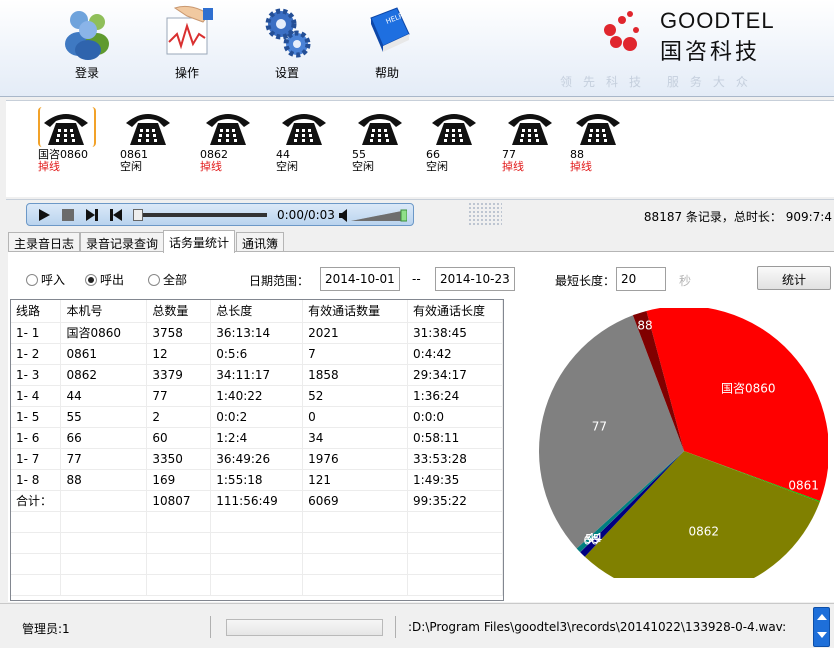 The height and width of the screenshot is (648, 834). I want to click on main-toolbar: 登录 操作 设置 HELP 帮助 GOODTEL 国咨科技 领先科技 服务大众, so click(417, 48).